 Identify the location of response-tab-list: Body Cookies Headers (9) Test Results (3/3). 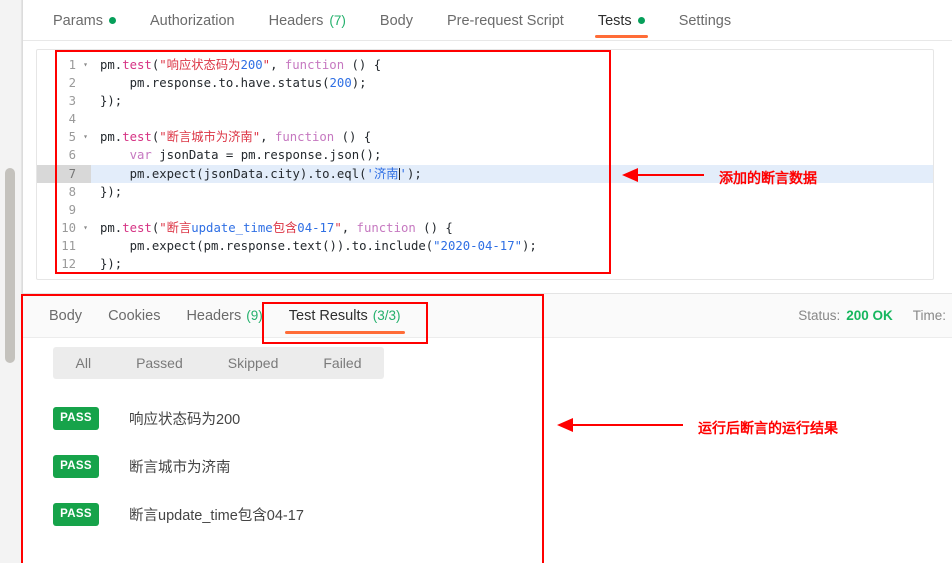
(225, 316).